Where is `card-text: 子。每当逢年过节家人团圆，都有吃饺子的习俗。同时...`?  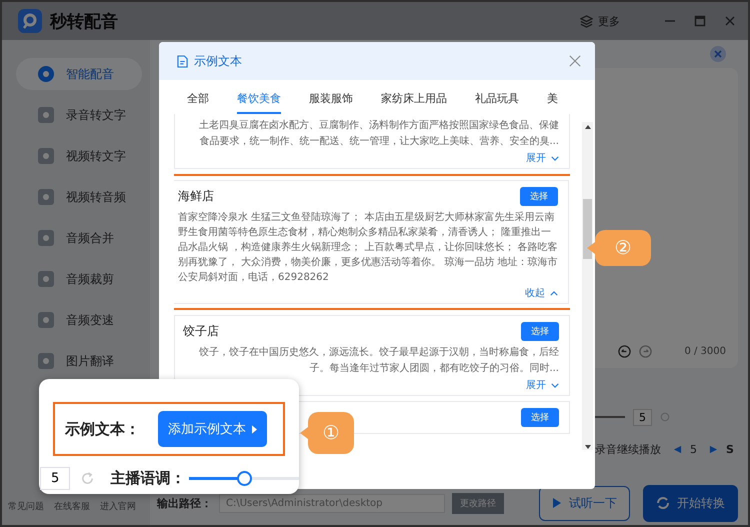 card-text: 子。每当逢年过节家人团圆，都有吃饺子的习俗。同时... is located at coordinates (433, 369).